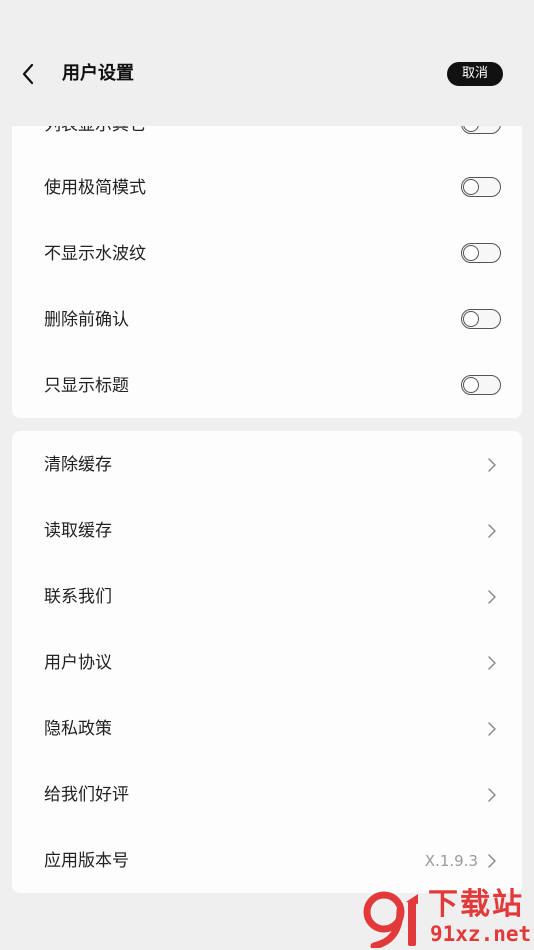 This screenshot has height=950, width=534. I want to click on setting-label: 只显示标题, so click(86, 386).